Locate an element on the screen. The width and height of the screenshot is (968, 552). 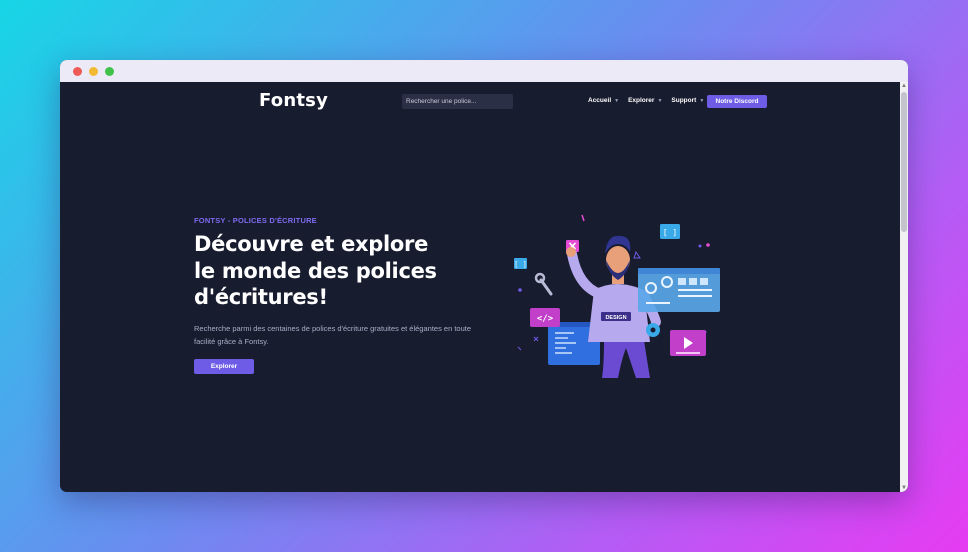
search-input is located at coordinates (457, 101).